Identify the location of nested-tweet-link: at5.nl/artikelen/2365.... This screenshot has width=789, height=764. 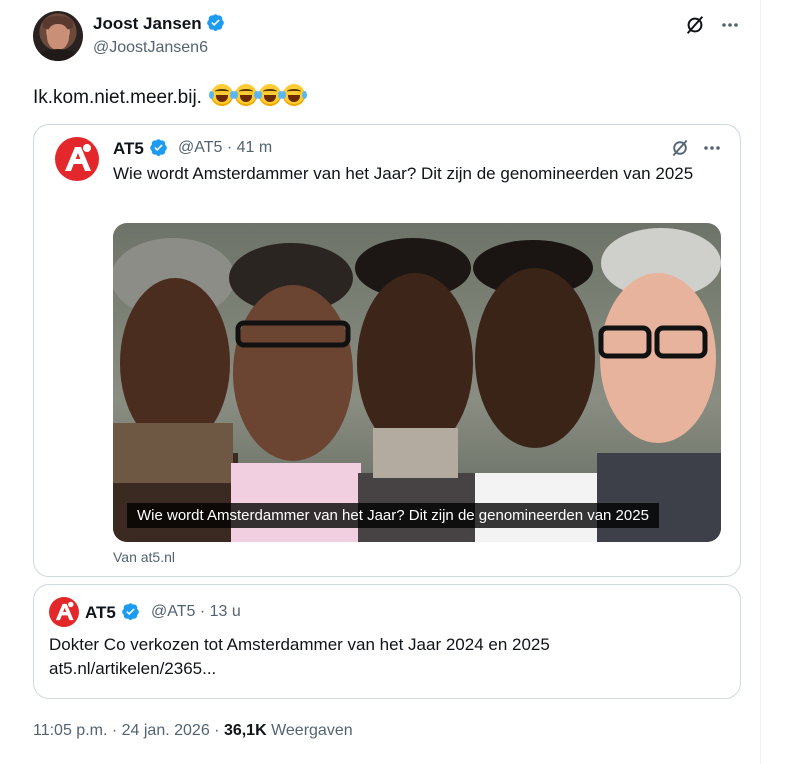
(299, 669).